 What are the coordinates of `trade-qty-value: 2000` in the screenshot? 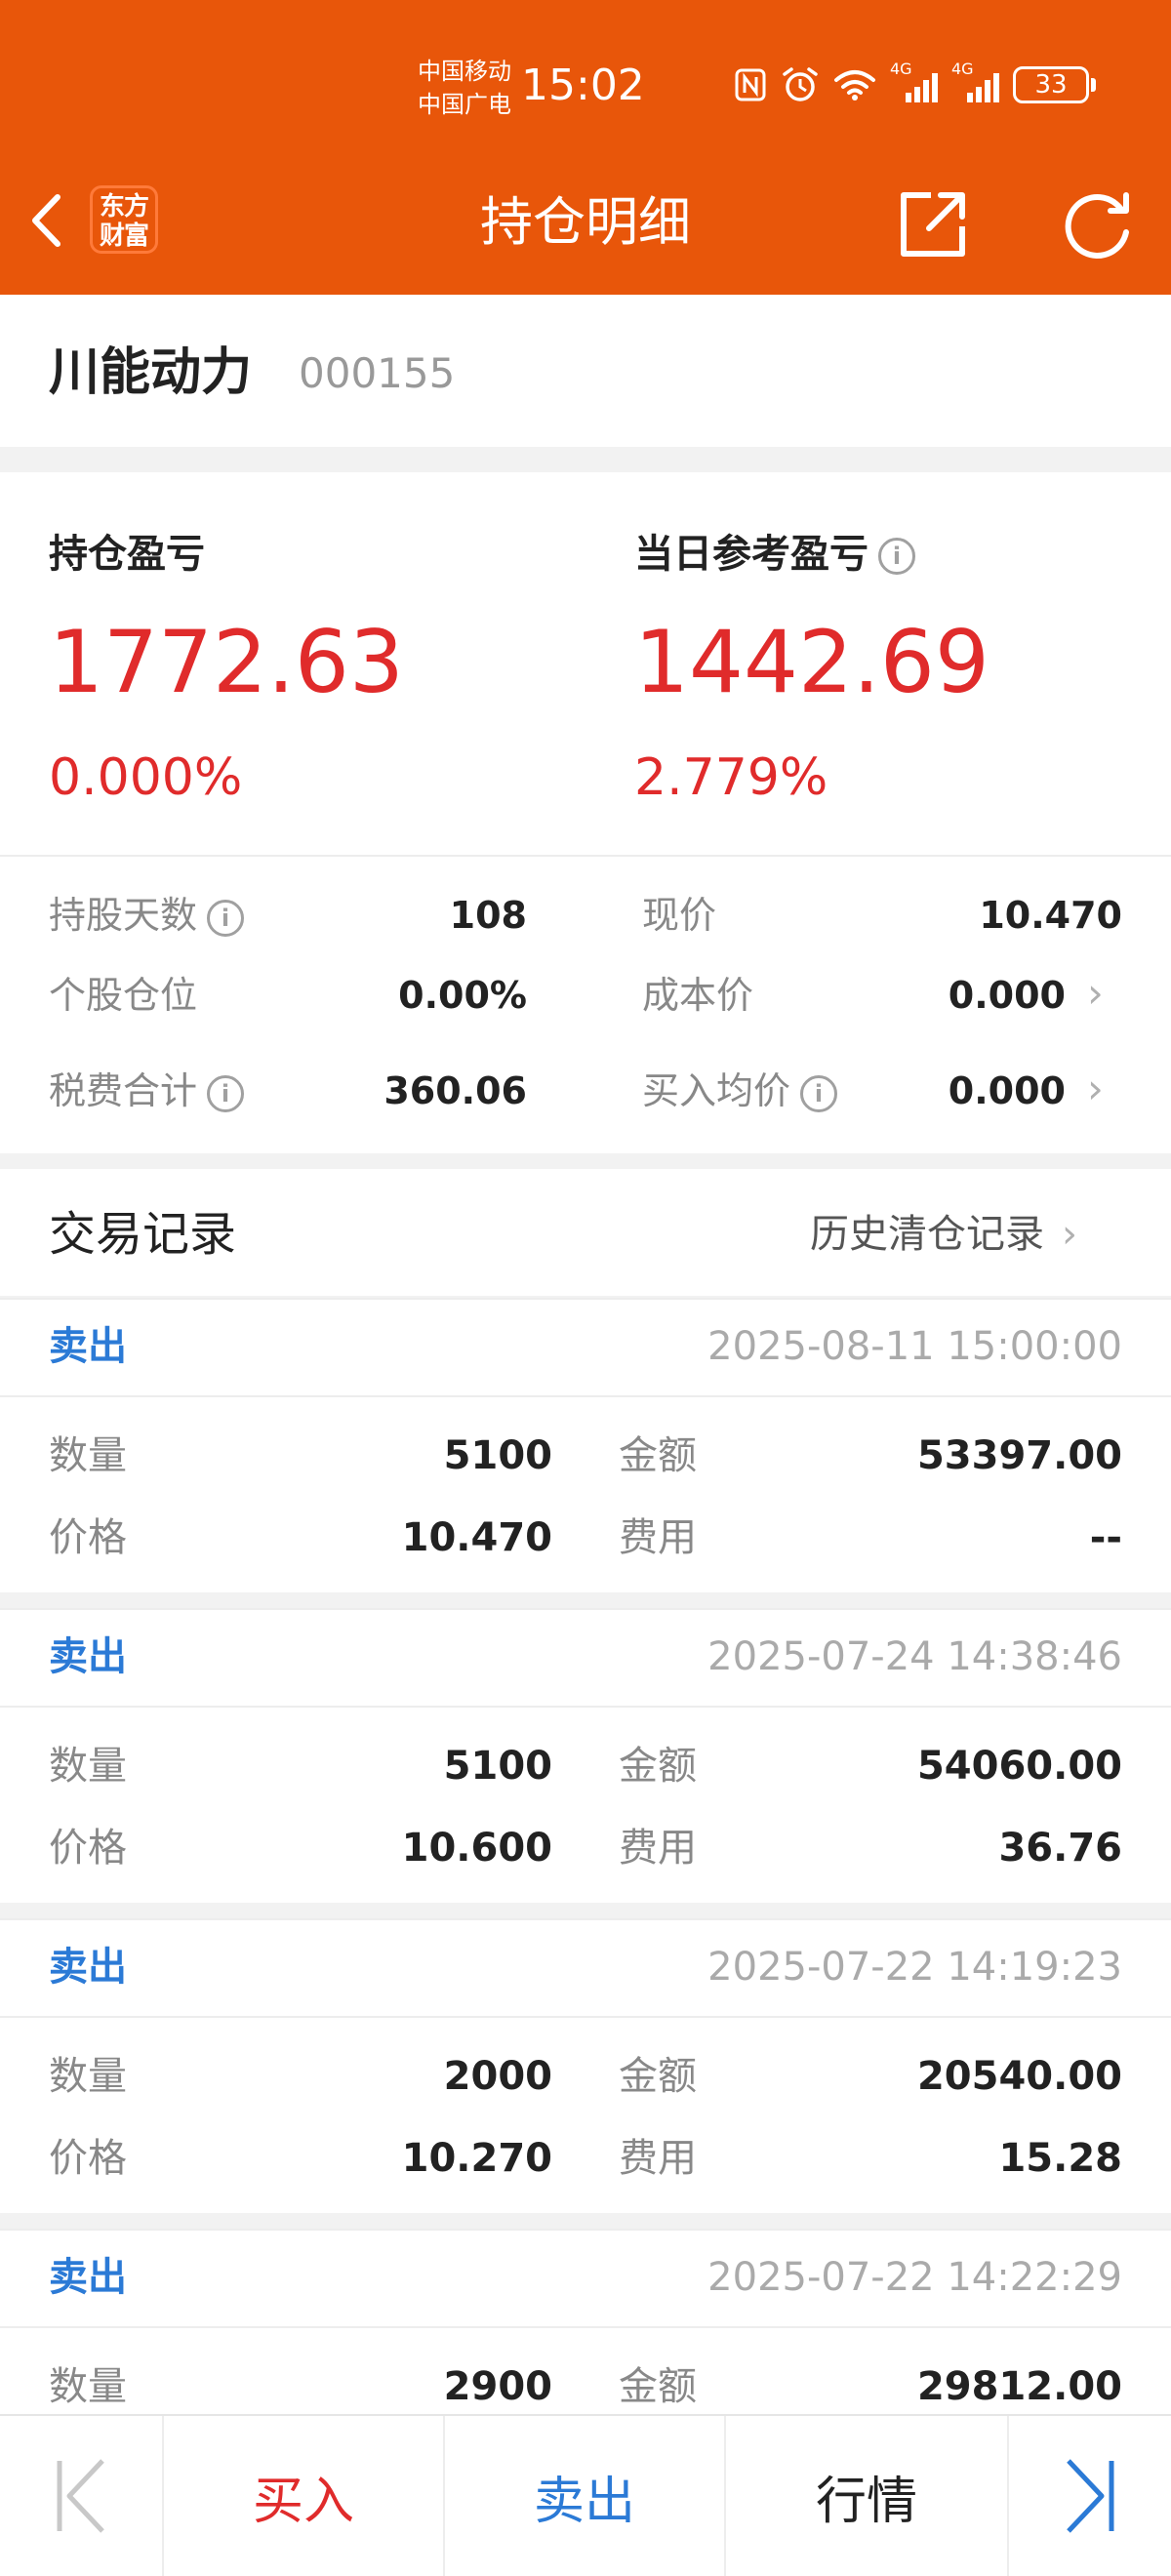 It's located at (497, 2076).